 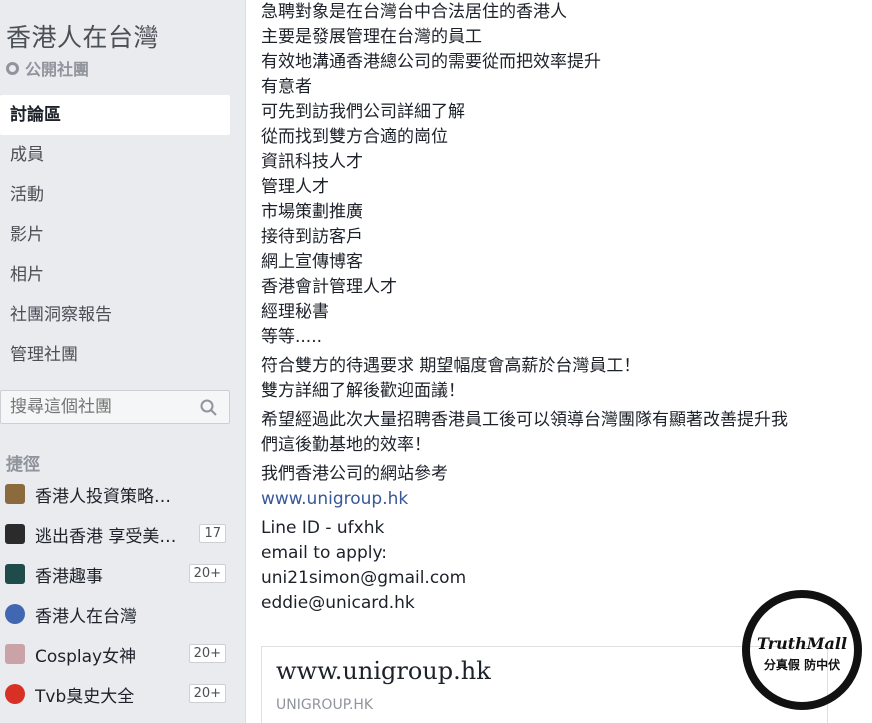 I want to click on briefcase-icon, so click(x=15, y=494).